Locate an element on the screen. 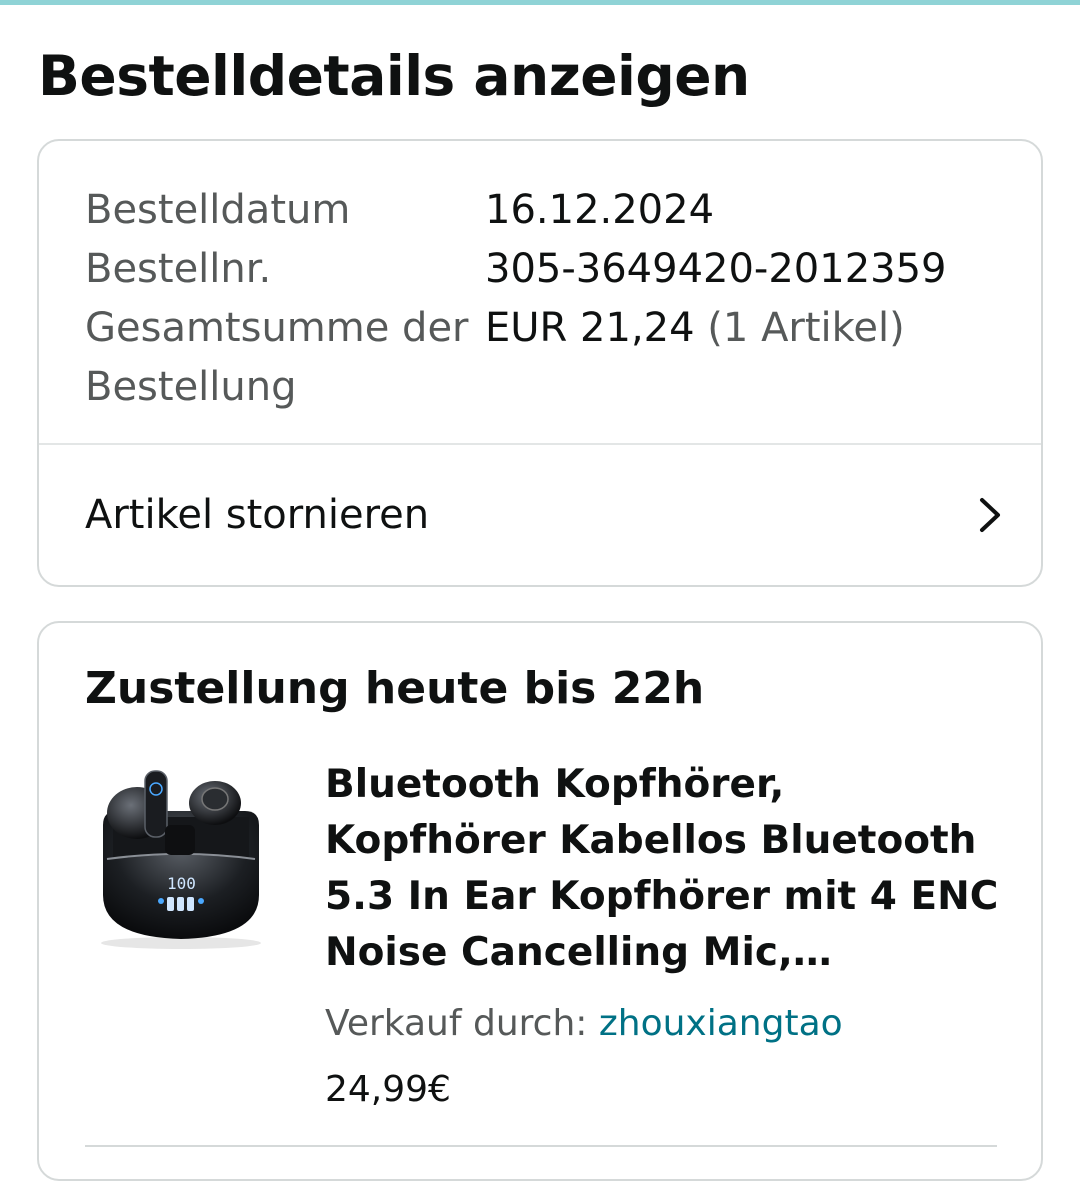 Image resolution: width=1080 pixels, height=1181 pixels. seller-line: Verkauf durch: zhouxiangtao is located at coordinates (665, 1024).